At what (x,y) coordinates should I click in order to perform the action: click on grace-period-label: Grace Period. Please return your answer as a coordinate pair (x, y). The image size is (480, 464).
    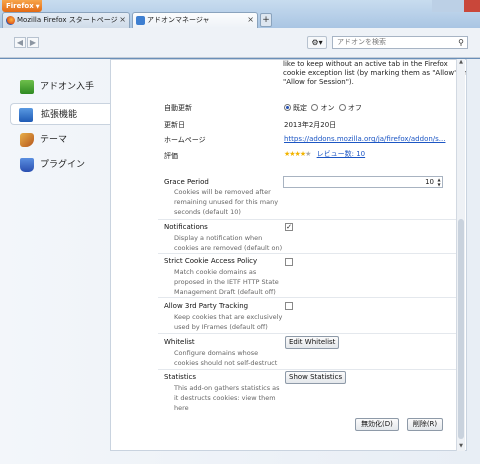
    Looking at the image, I should click on (186, 182).